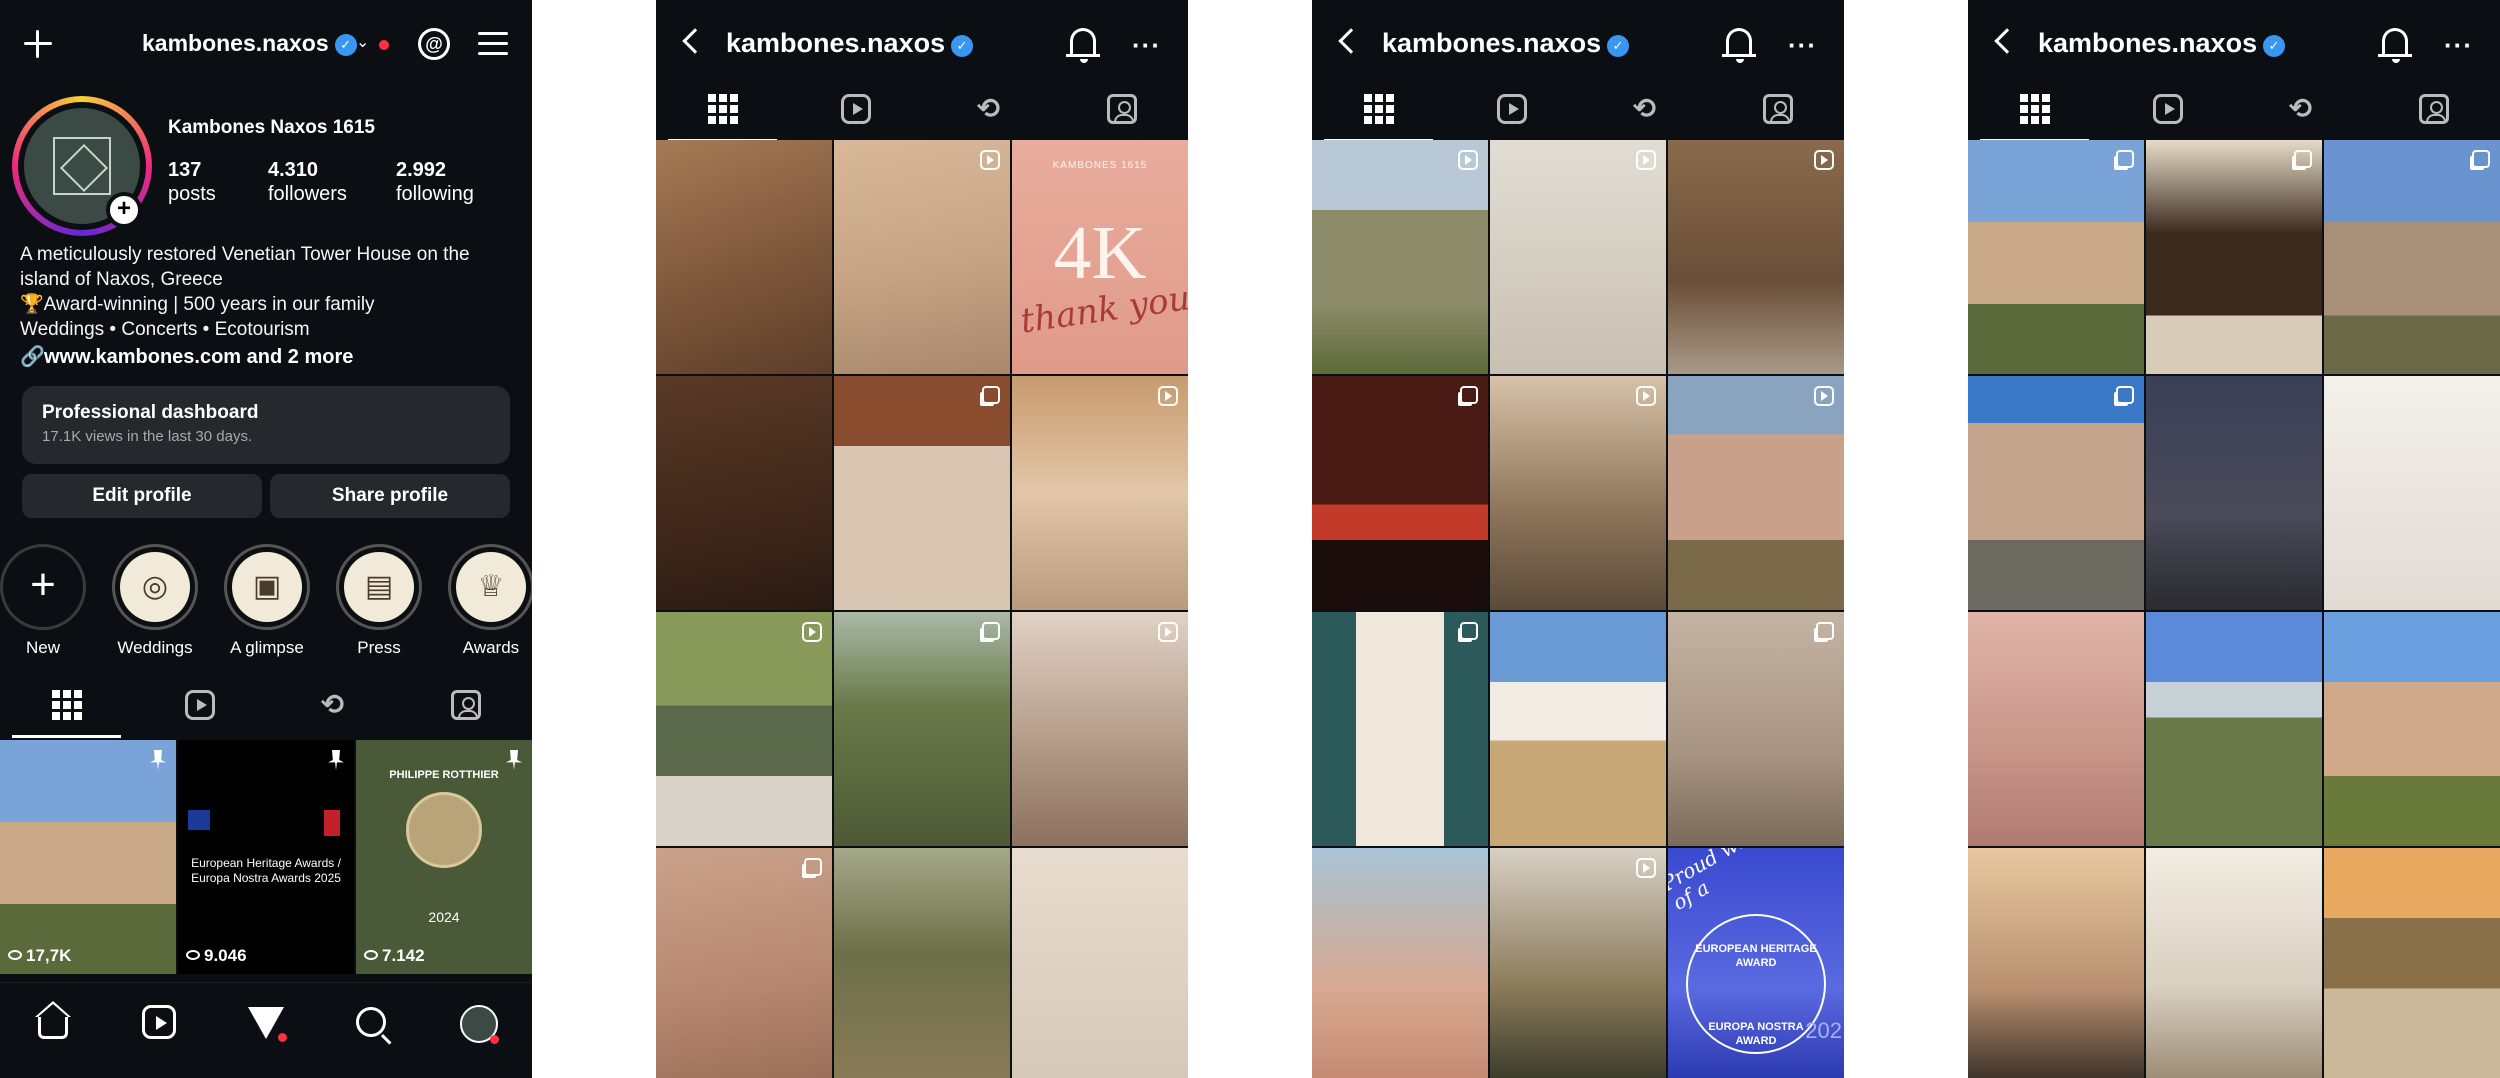 The width and height of the screenshot is (2500, 1078). Describe the element at coordinates (444, 857) in the screenshot. I see `post-thumbnail: PHILIPPE ROTTHIER 2024 7.142` at that location.